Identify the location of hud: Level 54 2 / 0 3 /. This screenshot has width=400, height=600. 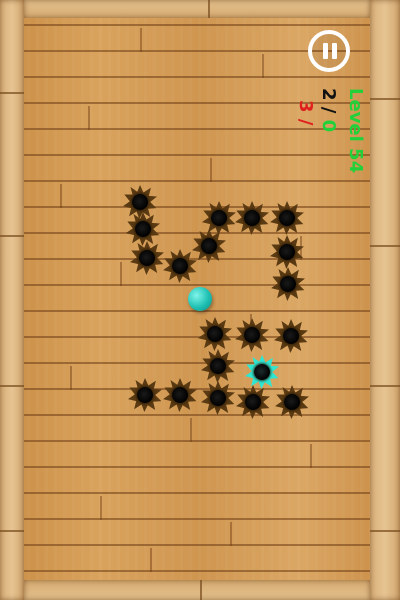
(328, 130).